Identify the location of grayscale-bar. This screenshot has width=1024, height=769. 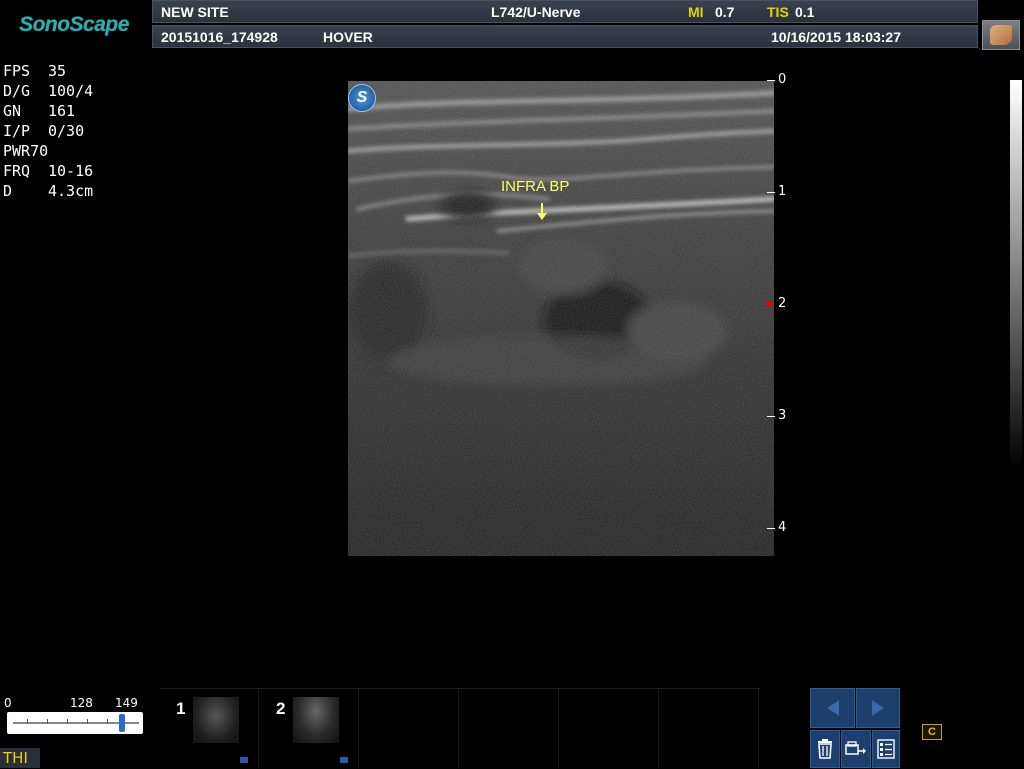
(1016, 275).